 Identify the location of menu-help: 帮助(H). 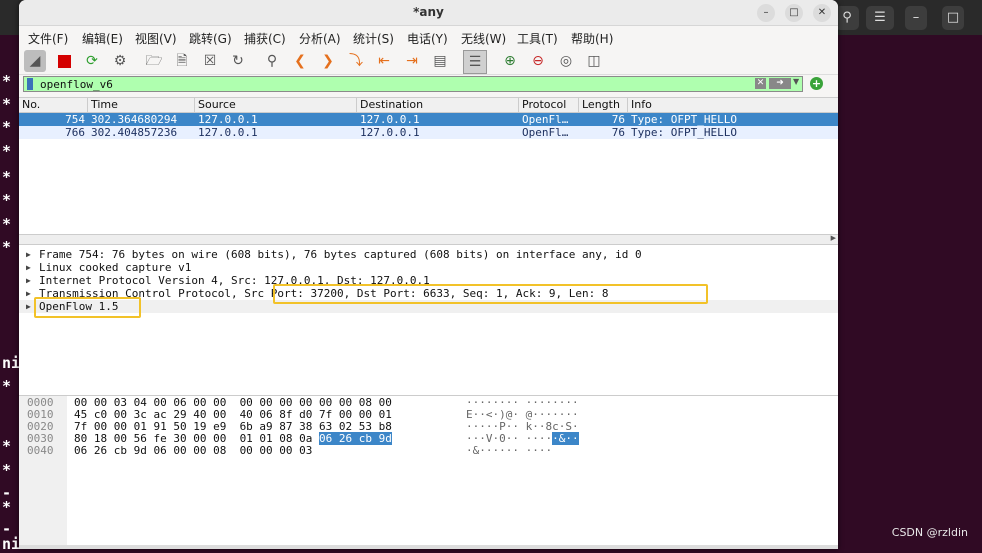
(592, 38).